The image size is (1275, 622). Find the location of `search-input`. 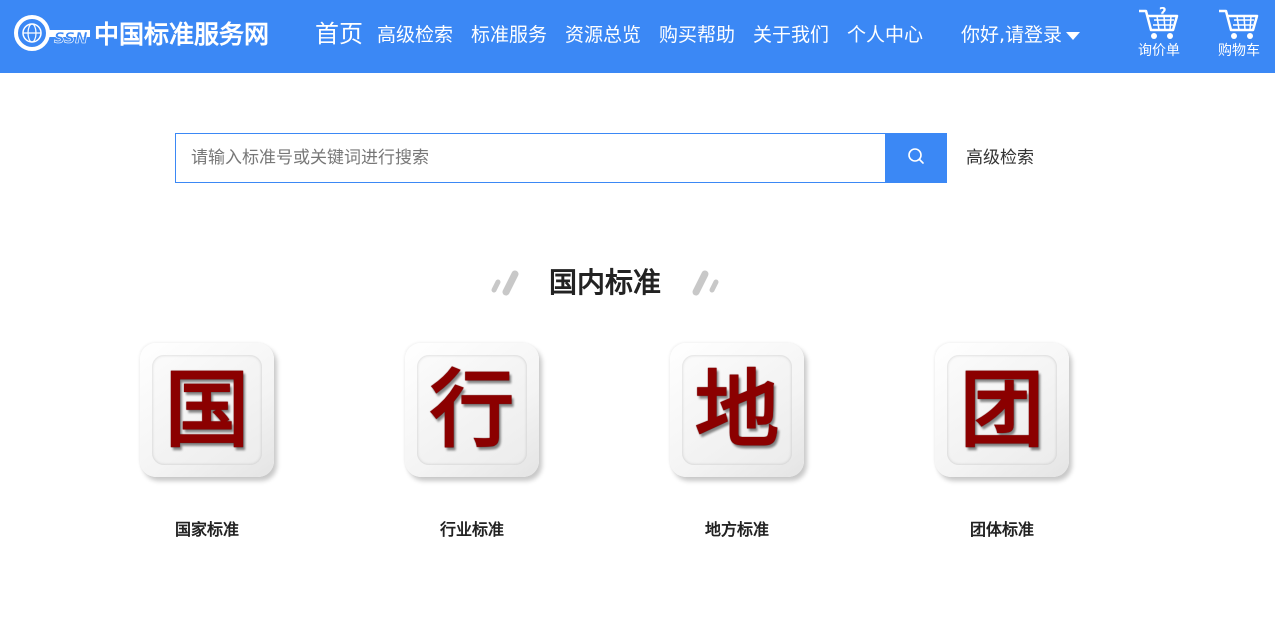

search-input is located at coordinates (530, 158).